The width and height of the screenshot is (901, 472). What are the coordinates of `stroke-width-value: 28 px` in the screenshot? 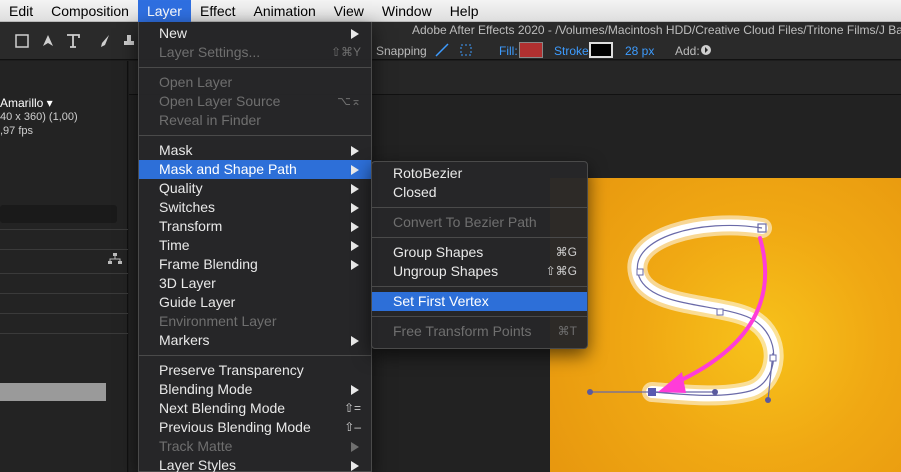 It's located at (639, 51).